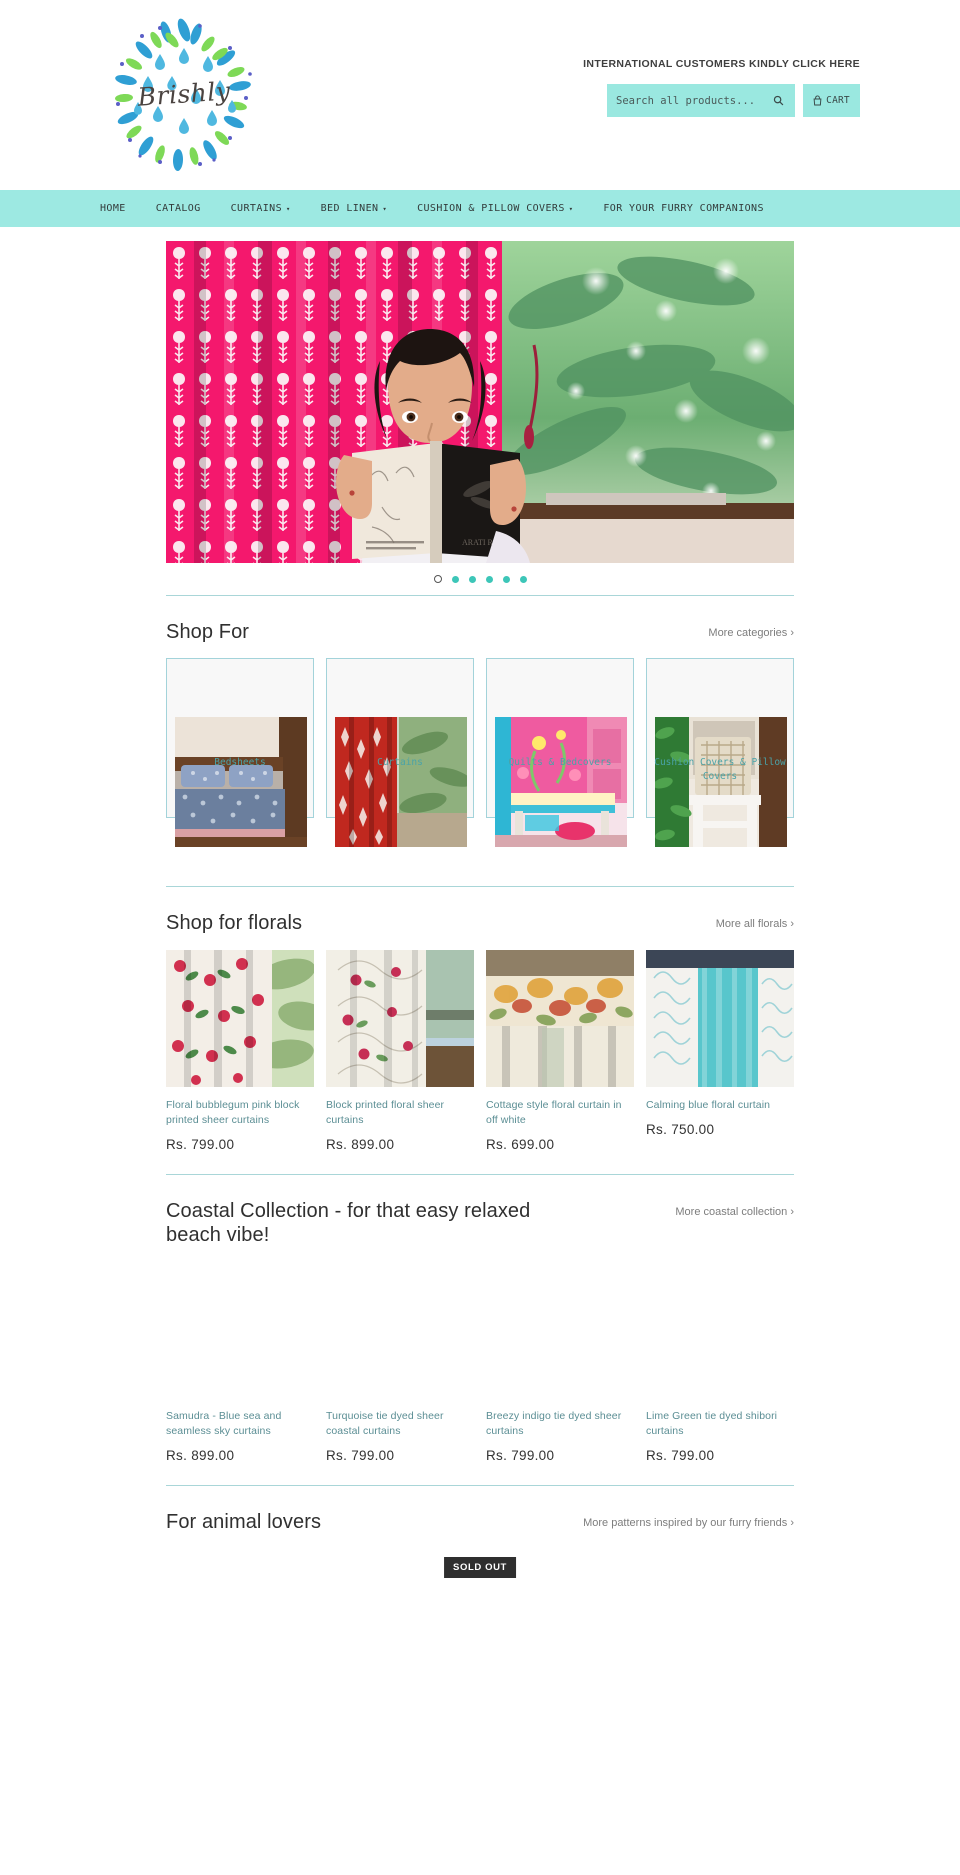  Describe the element at coordinates (720, 753) in the screenshot. I see `category-card: Cushion Covers & Pillow Covers` at that location.